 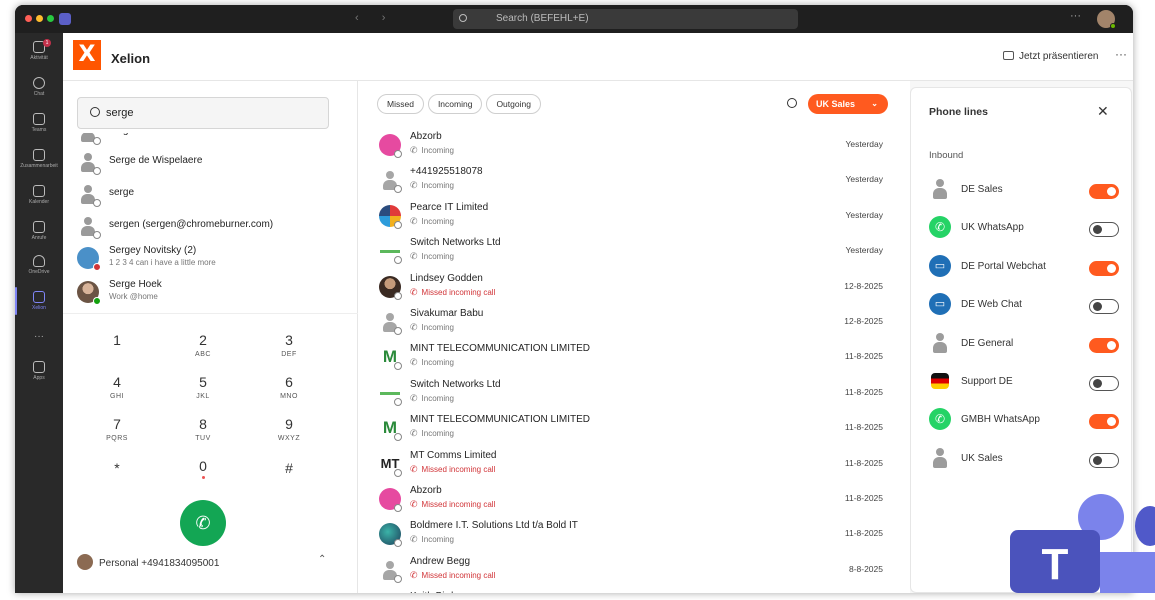 What do you see at coordinates (400, 104) in the screenshot?
I see `filter-missed: Missed` at bounding box center [400, 104].